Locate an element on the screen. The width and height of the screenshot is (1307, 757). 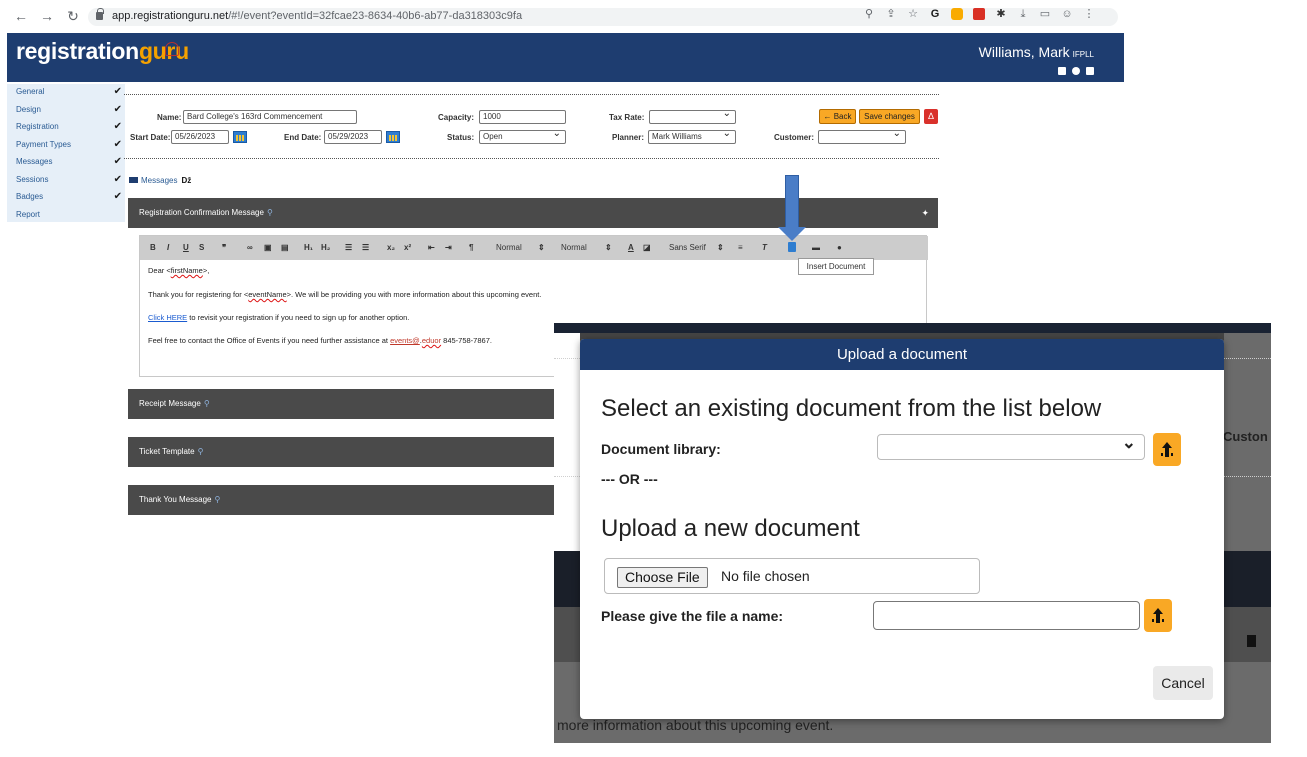
status-select: Open is located at coordinates (522, 136).